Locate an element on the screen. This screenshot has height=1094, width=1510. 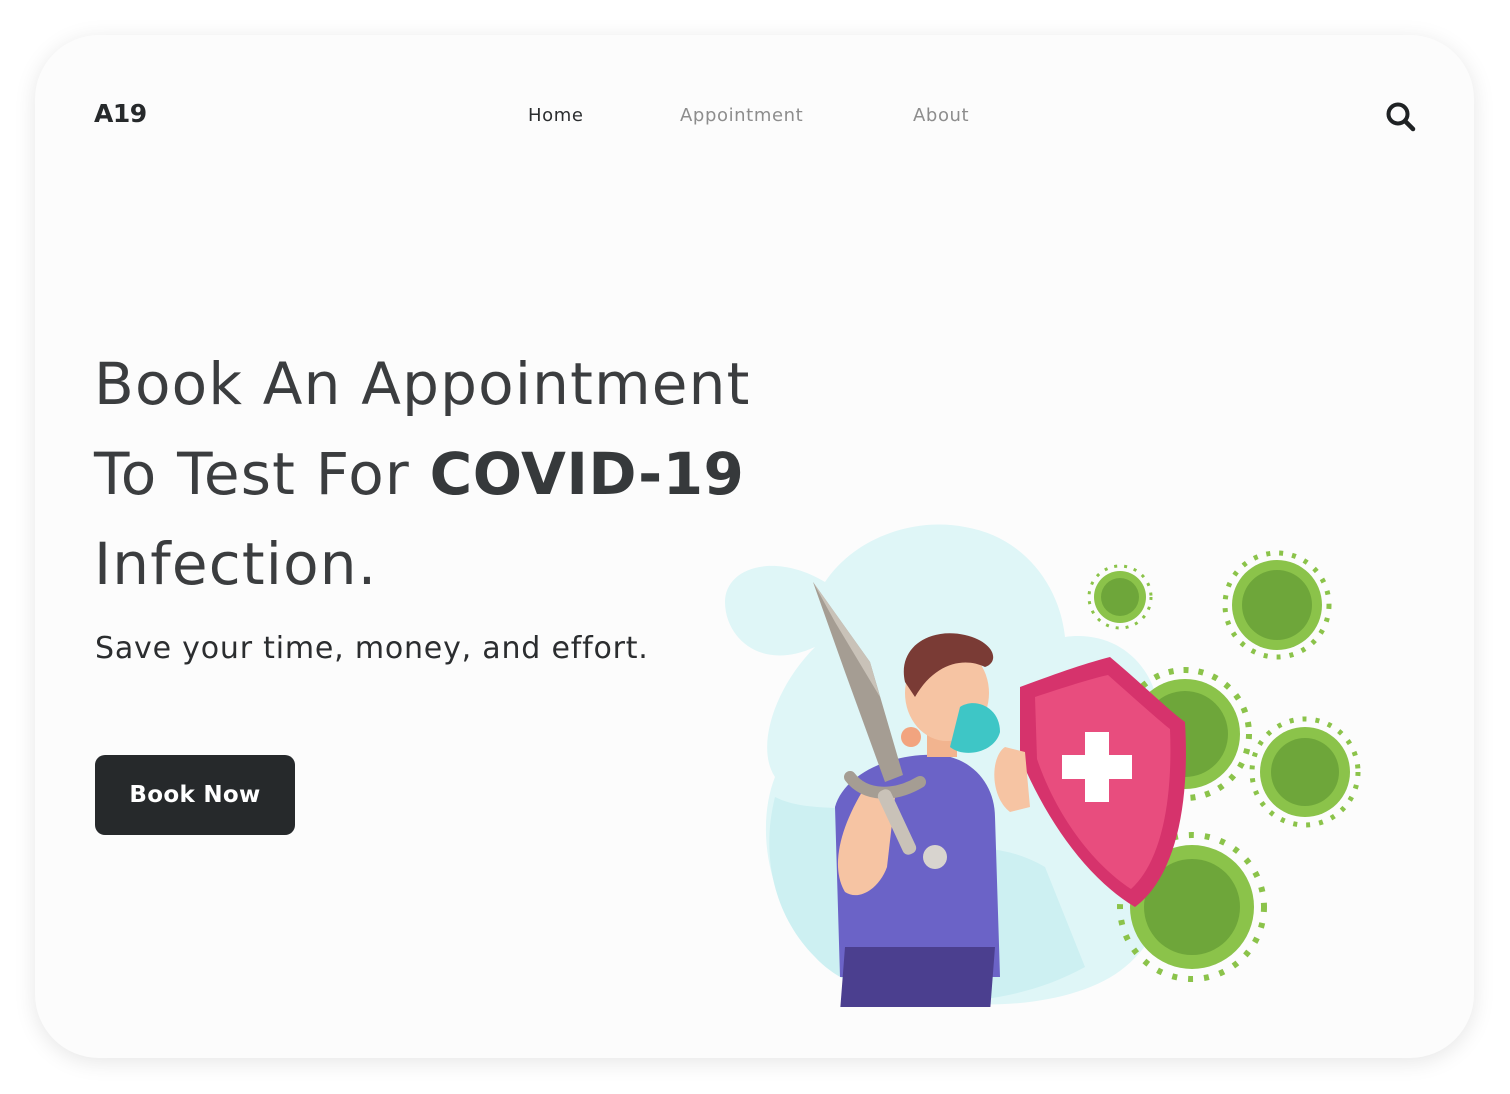
nav-home: Home is located at coordinates (556, 115).